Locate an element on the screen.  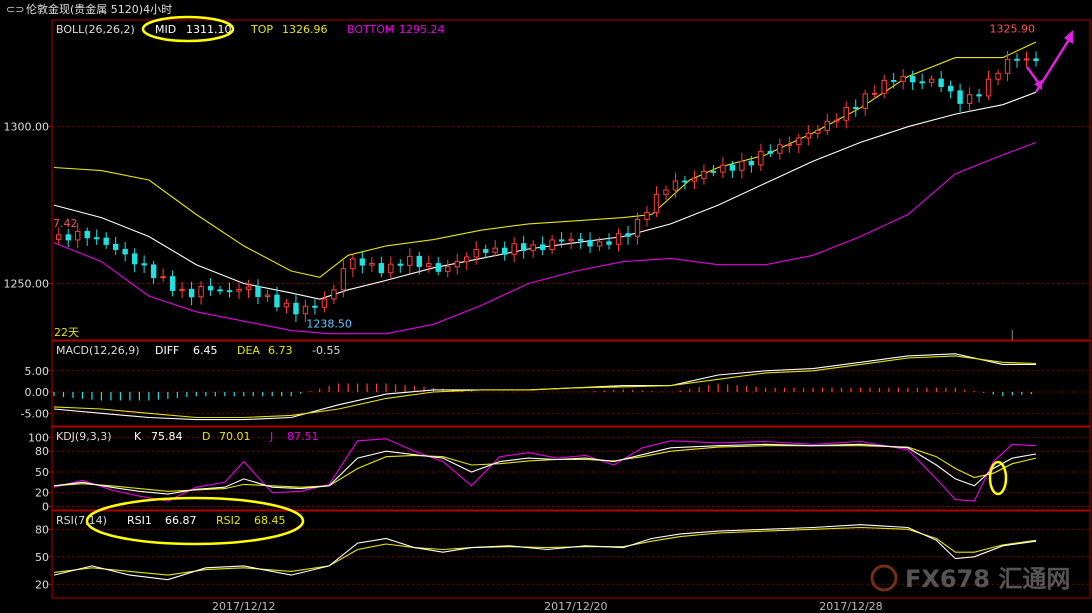
macd-tick-label: 5.00 is located at coordinates (37, 371).